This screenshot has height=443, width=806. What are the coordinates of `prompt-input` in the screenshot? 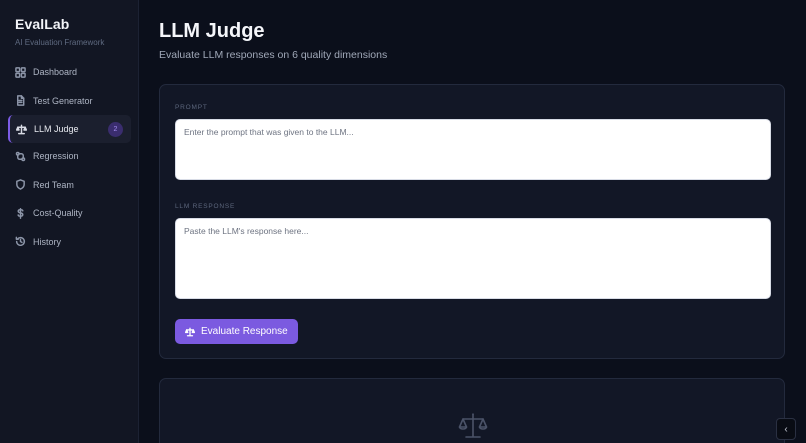 It's located at (473, 149).